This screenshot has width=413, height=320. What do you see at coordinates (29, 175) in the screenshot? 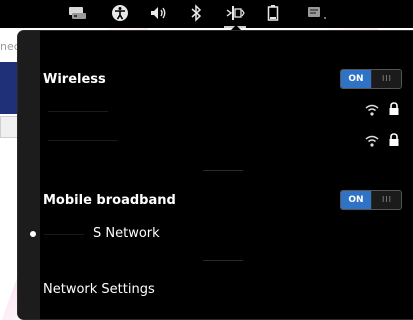
I see `menu-left-gutter` at bounding box center [29, 175].